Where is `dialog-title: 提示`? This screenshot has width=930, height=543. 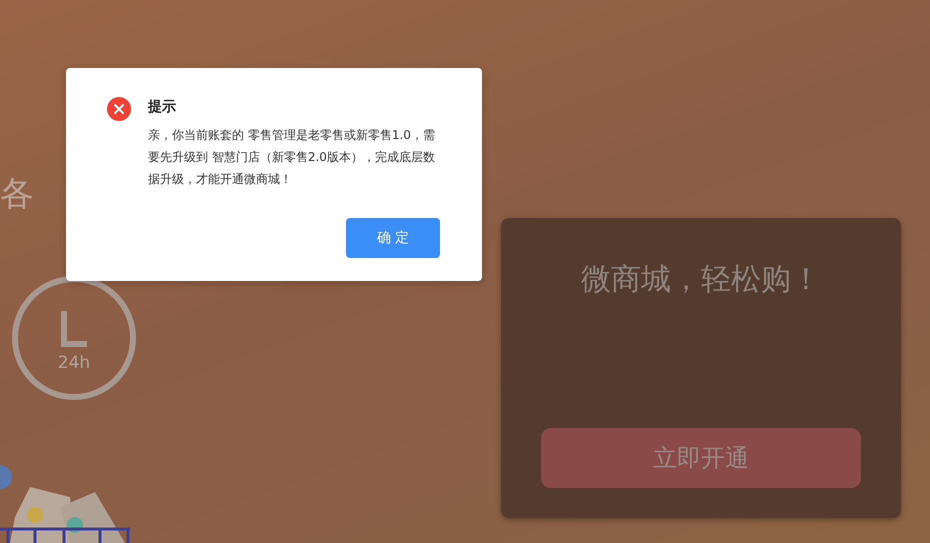
dialog-title: 提示 is located at coordinates (162, 107).